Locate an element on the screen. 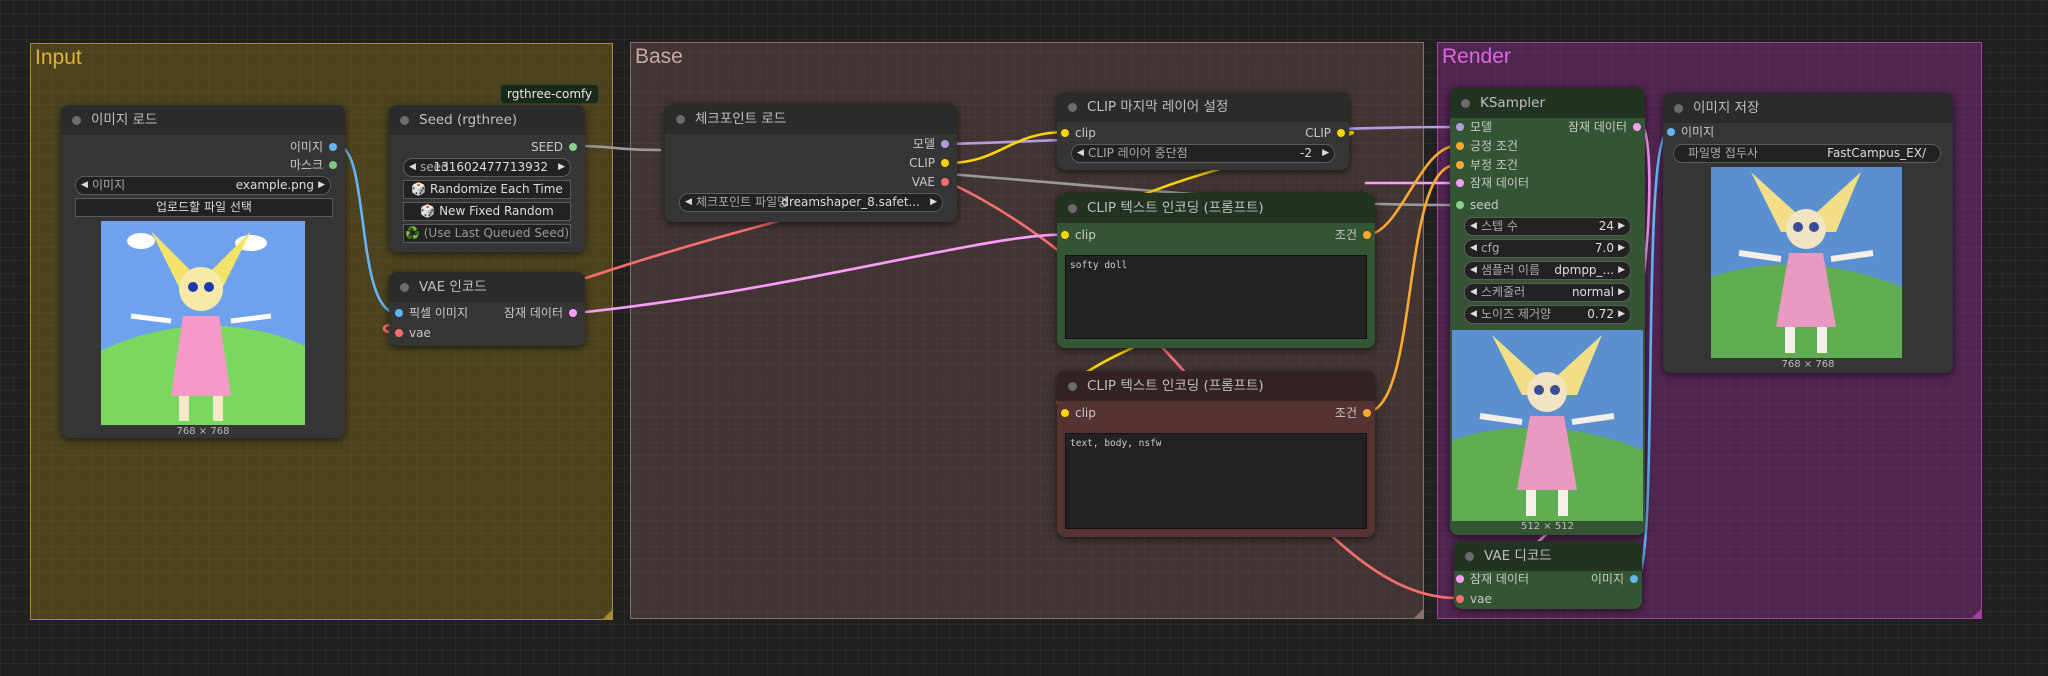  scheduler-widget: ◀ 스케줄러 normal ▶ is located at coordinates (1547, 292).